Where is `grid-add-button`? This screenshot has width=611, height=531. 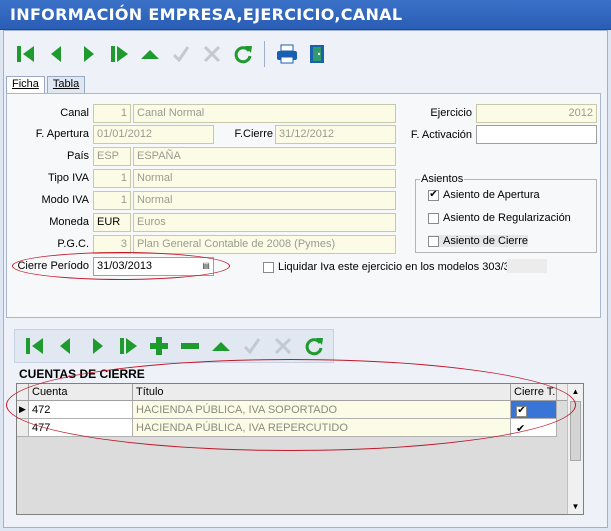
grid-add-button is located at coordinates (158, 346).